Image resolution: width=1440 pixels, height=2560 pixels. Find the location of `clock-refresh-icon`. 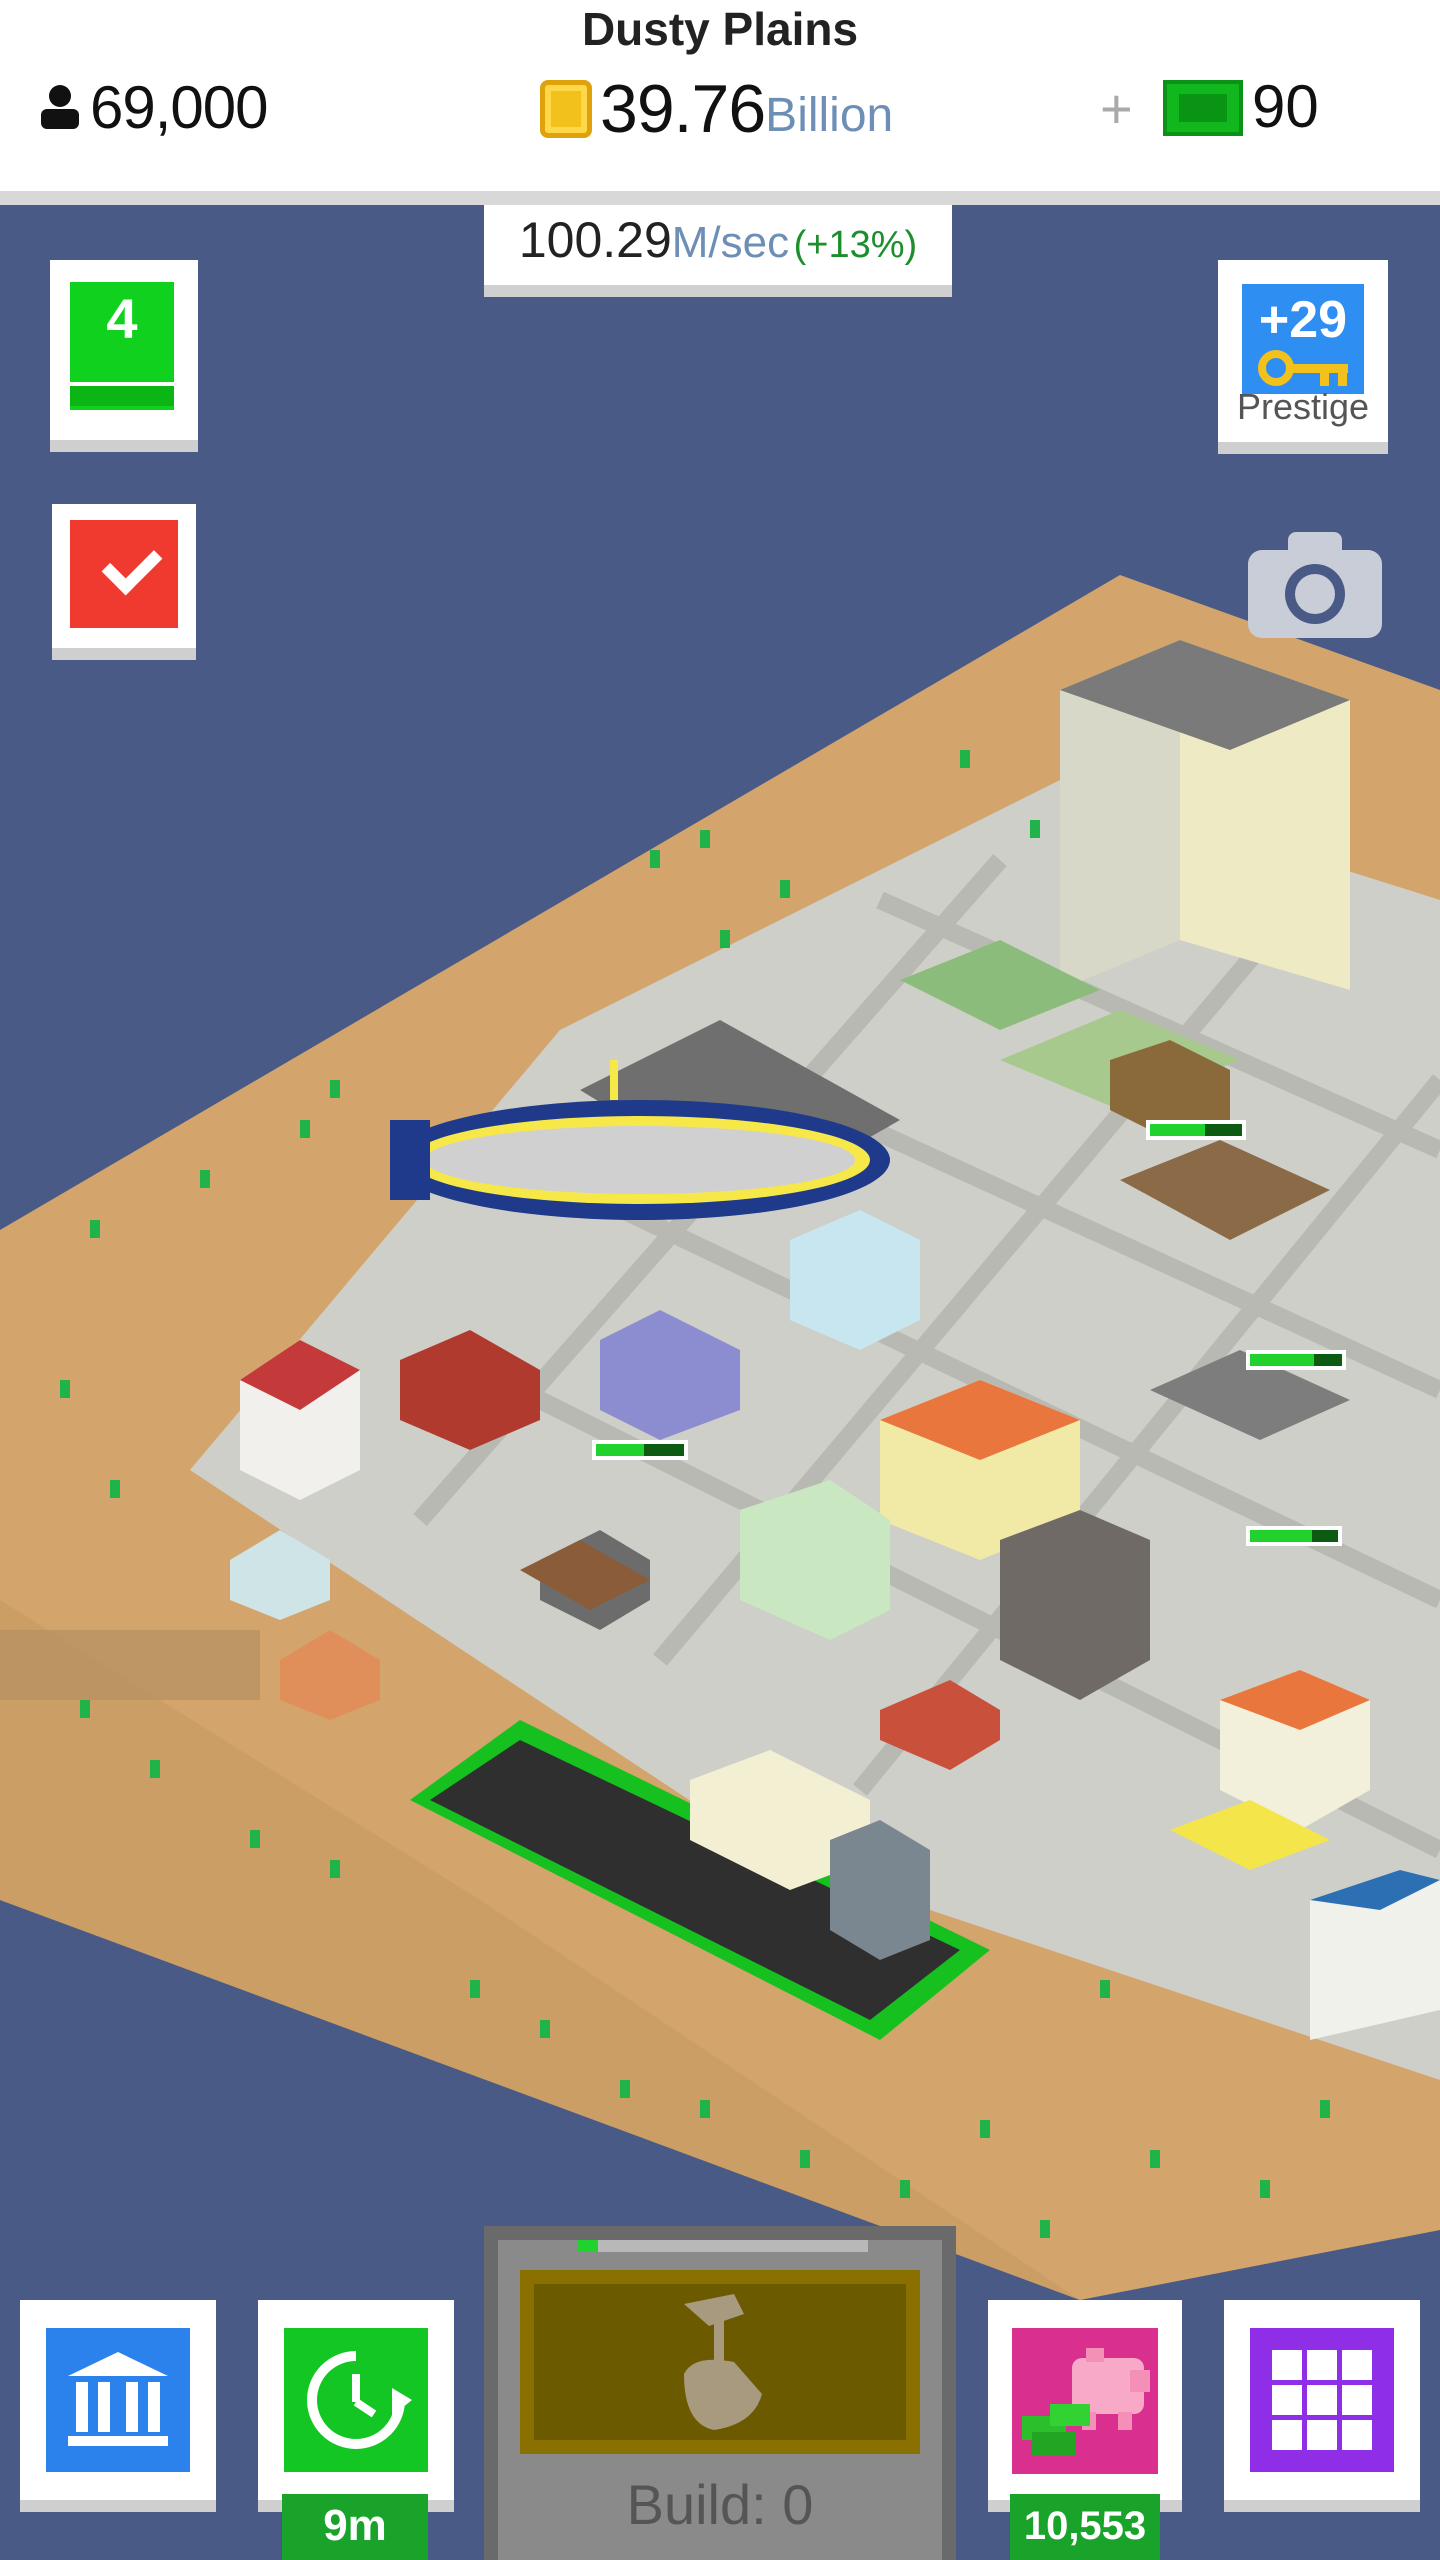

clock-refresh-icon is located at coordinates (356, 2400).